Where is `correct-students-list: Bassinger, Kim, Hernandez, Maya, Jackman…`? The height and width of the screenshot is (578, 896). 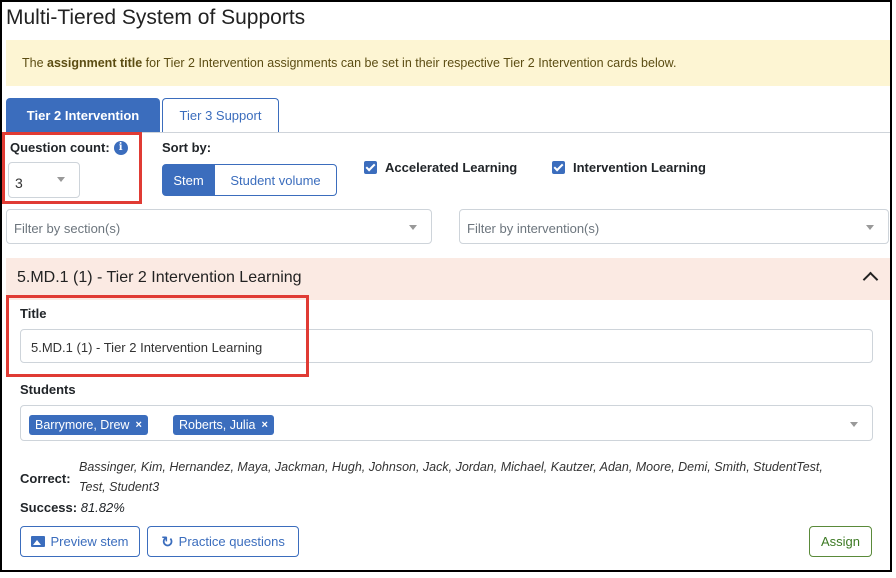
correct-students-list: Bassinger, Kim, Hernandez, Maya, Jackman… is located at coordinates (451, 477).